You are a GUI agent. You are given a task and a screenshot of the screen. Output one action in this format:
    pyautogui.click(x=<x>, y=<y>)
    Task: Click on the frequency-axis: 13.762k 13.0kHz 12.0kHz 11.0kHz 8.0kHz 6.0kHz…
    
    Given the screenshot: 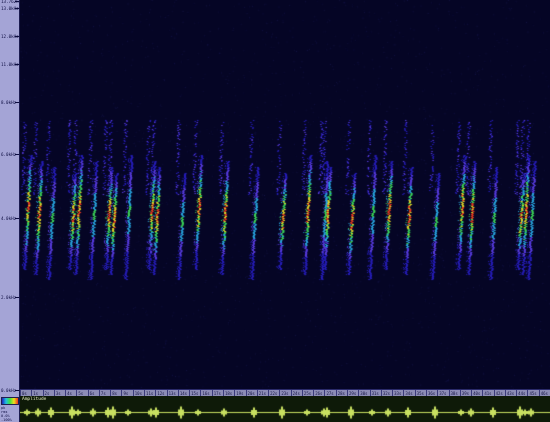 What is the action you would take?
    pyautogui.click(x=10, y=198)
    